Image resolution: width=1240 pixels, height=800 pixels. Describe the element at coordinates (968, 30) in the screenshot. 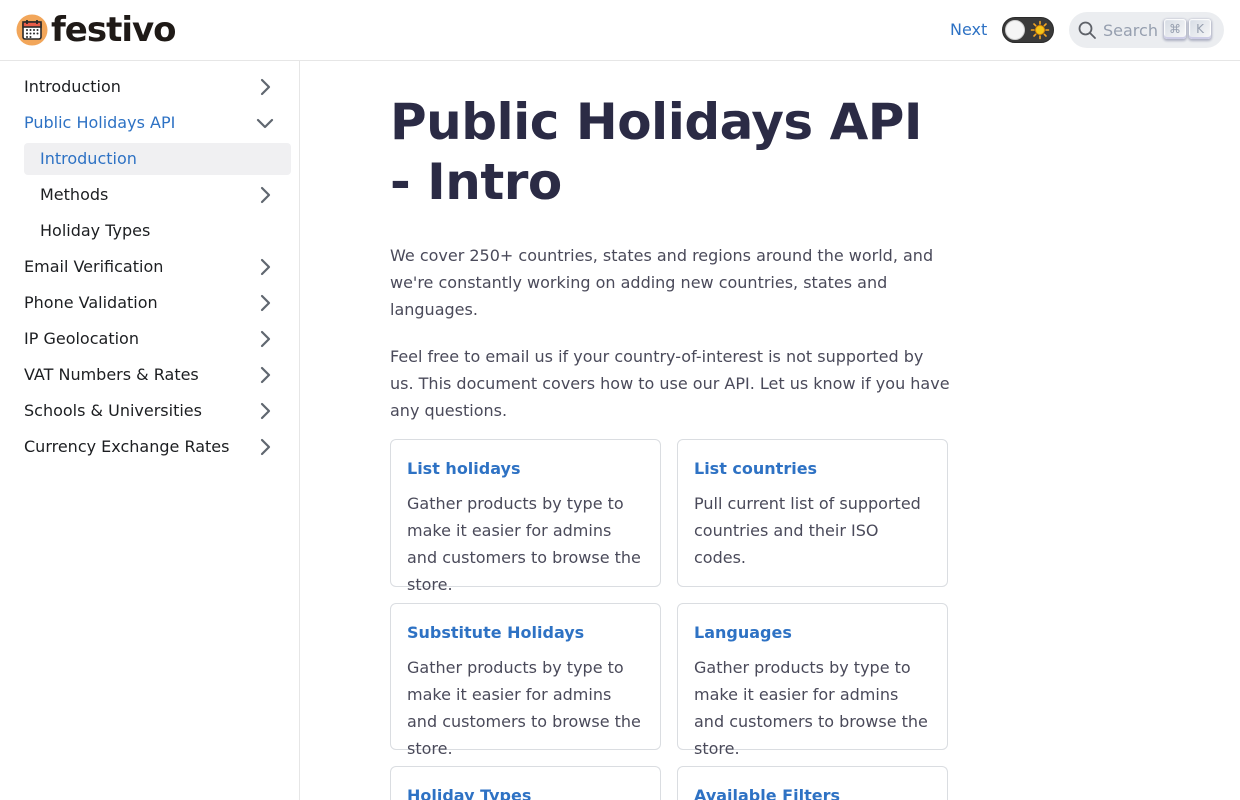

I see `next-link: Next` at that location.